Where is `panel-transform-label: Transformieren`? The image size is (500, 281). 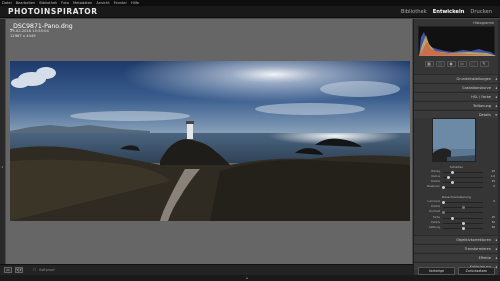 panel-transform-label: Transformieren is located at coordinates (477, 249).